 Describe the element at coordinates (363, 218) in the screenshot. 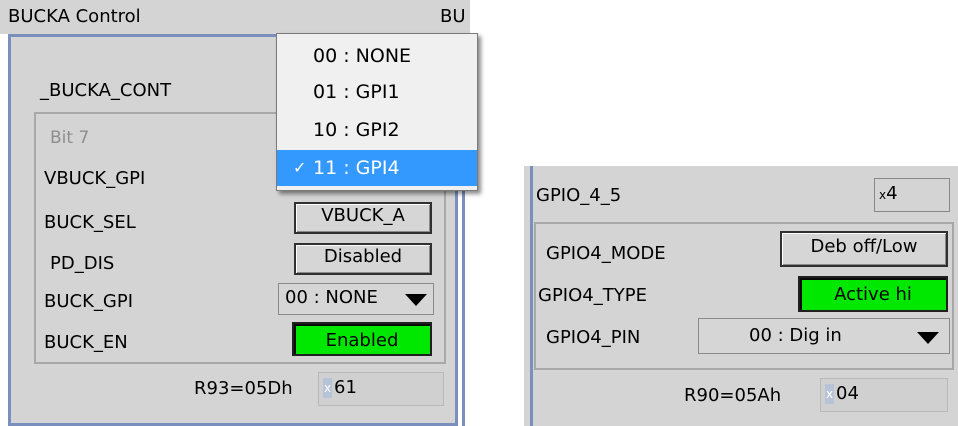

I see `buck-sel-button: VBUCK_A` at that location.